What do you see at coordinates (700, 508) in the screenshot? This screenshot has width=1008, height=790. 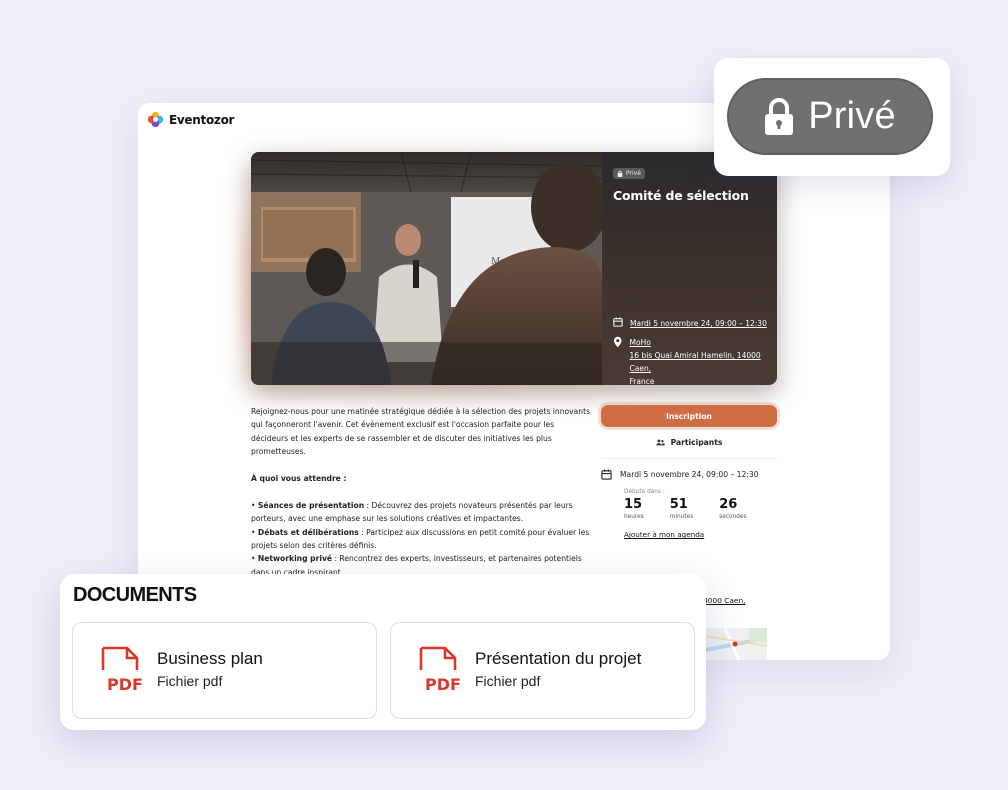 I see `countdown: 15 heures 51 minutes 26 secondes` at bounding box center [700, 508].